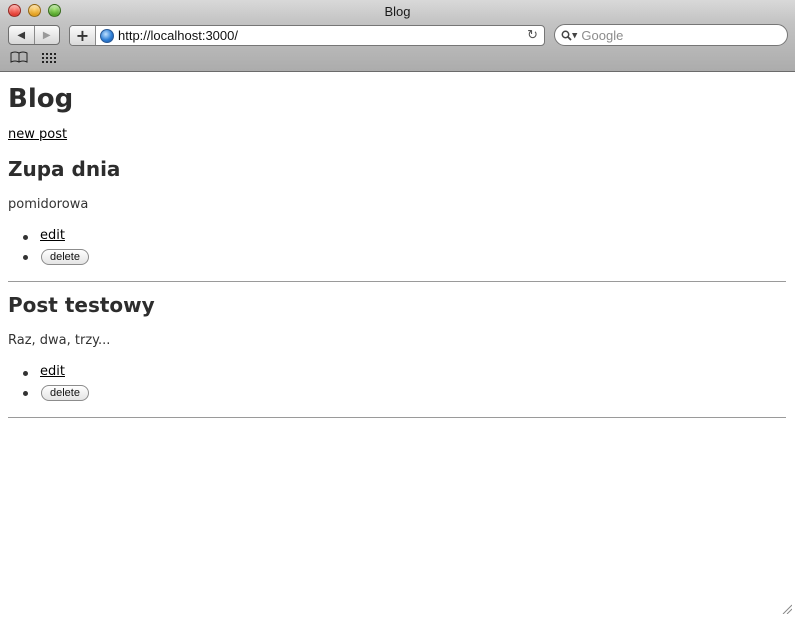 This screenshot has width=795, height=617. What do you see at coordinates (322, 35) in the screenshot?
I see `url-field: http://localhost:3000/` at bounding box center [322, 35].